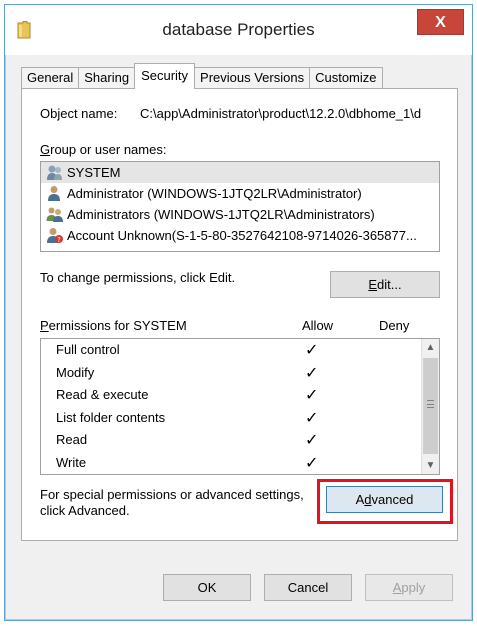  What do you see at coordinates (54, 193) in the screenshot?
I see `user-icon` at bounding box center [54, 193].